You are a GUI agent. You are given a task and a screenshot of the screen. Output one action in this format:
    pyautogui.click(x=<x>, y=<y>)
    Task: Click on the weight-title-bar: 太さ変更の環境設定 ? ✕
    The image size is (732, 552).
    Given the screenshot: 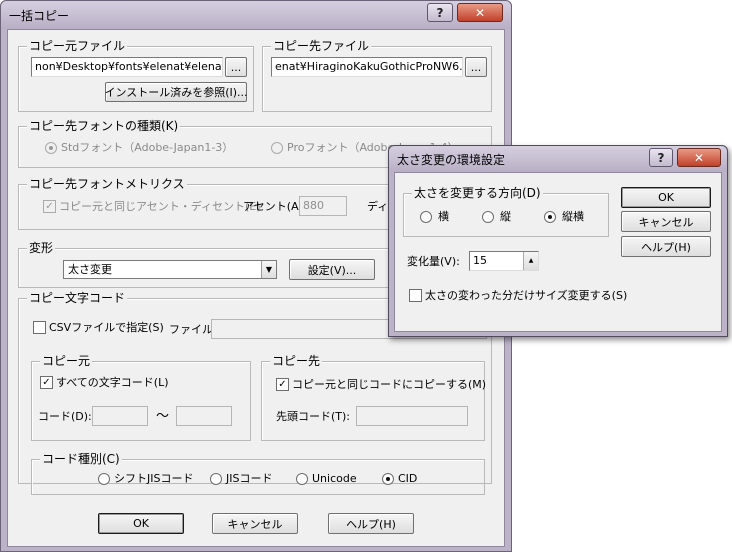 What is the action you would take?
    pyautogui.click(x=558, y=159)
    